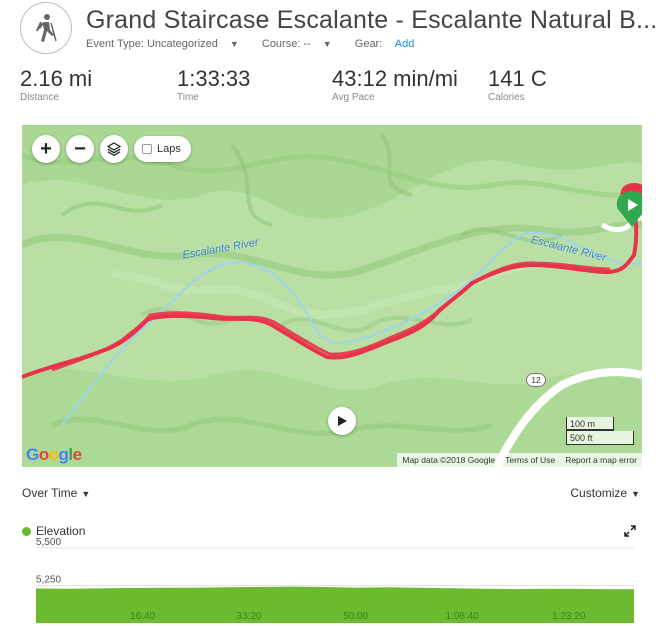 The height and width of the screenshot is (627, 656). What do you see at coordinates (142, 616) in the screenshot?
I see `x-tick-label: 16:40` at bounding box center [142, 616].